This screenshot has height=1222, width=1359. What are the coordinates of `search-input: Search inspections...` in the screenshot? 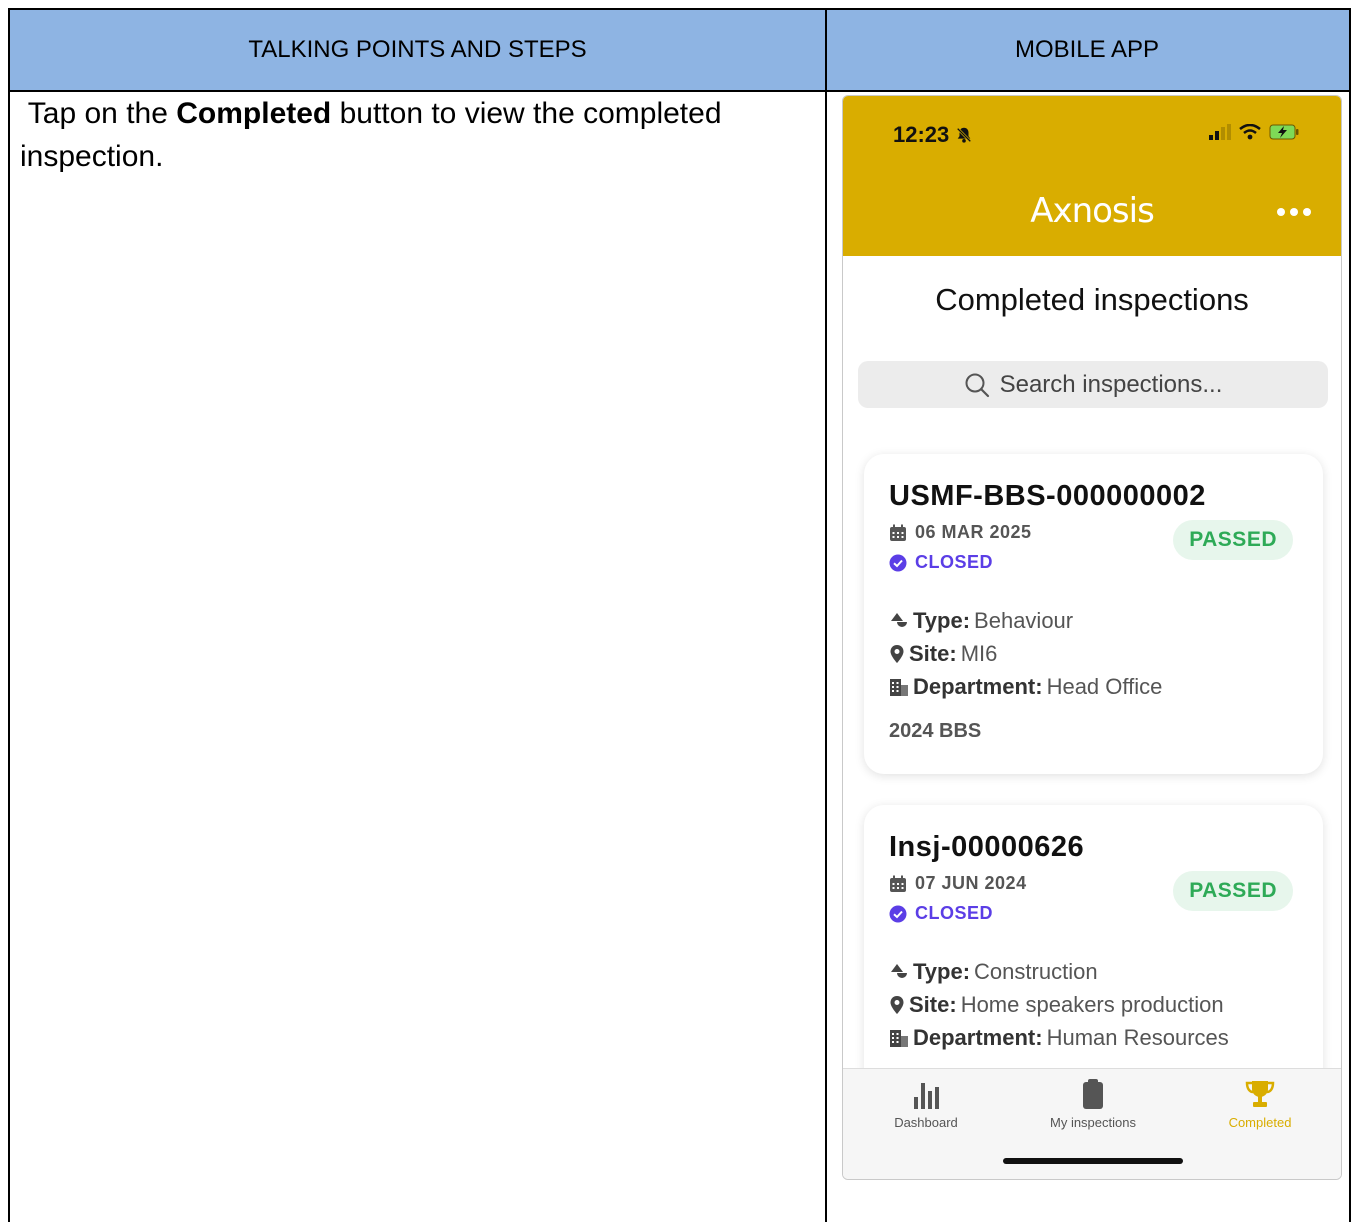 It's located at (1093, 384).